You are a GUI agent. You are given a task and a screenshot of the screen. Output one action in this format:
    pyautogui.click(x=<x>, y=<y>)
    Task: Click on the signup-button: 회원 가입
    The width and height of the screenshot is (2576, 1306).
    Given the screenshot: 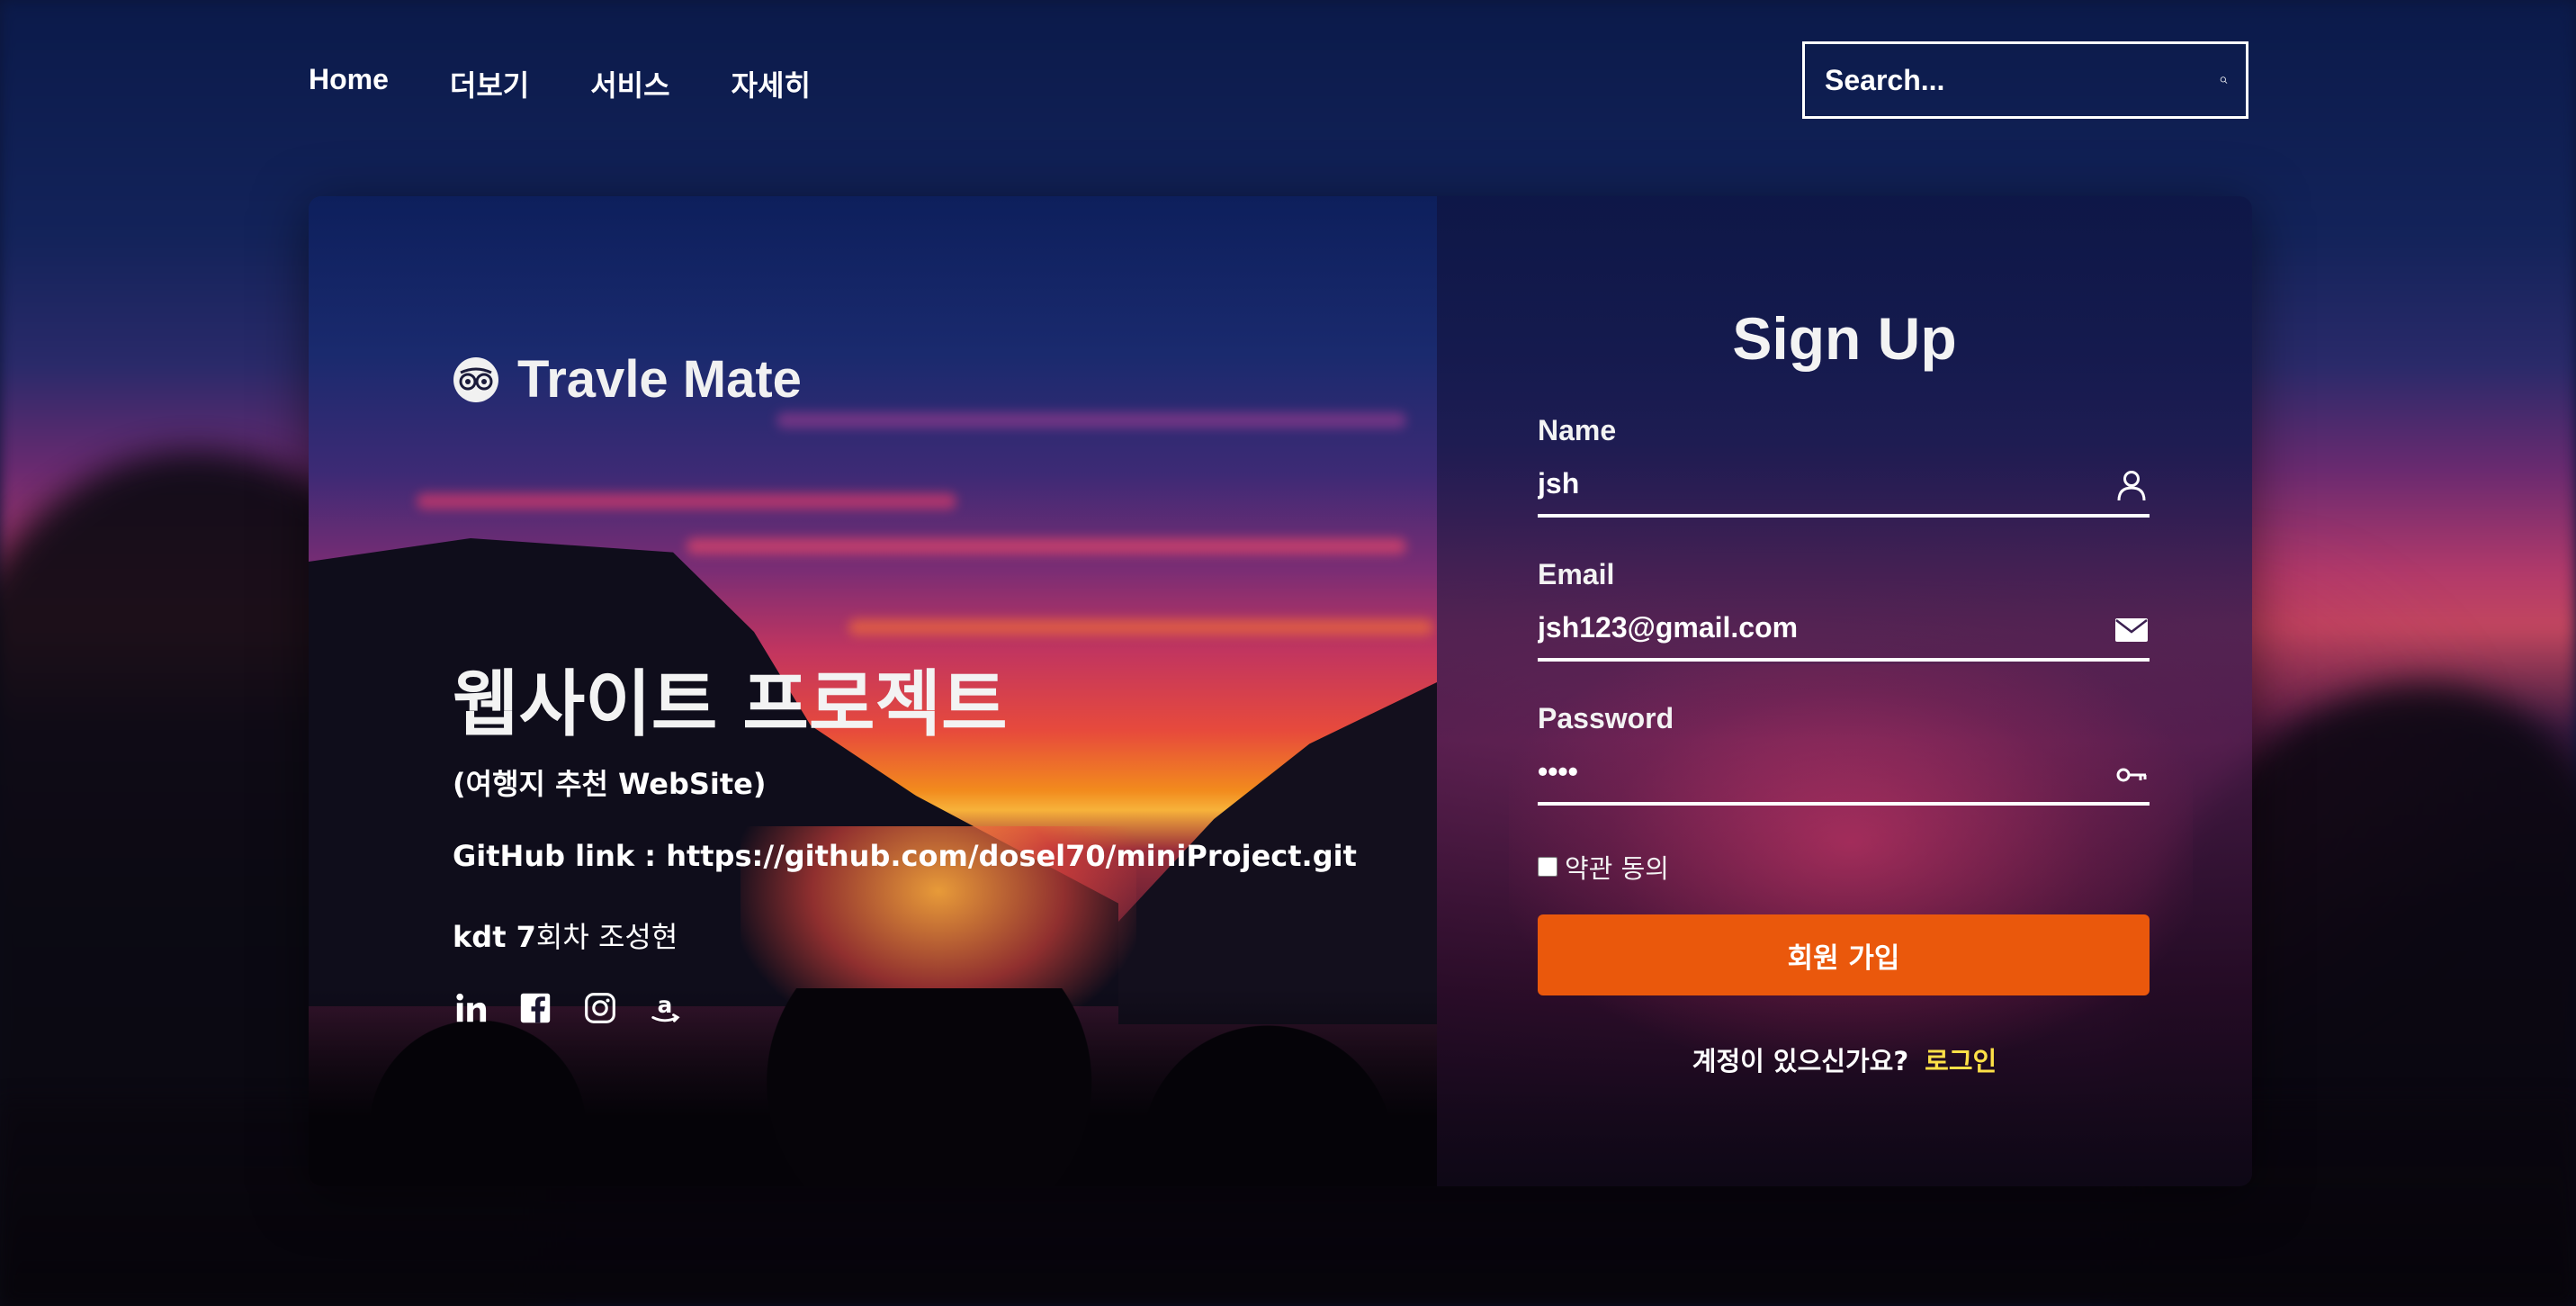 What is the action you would take?
    pyautogui.click(x=1844, y=954)
    